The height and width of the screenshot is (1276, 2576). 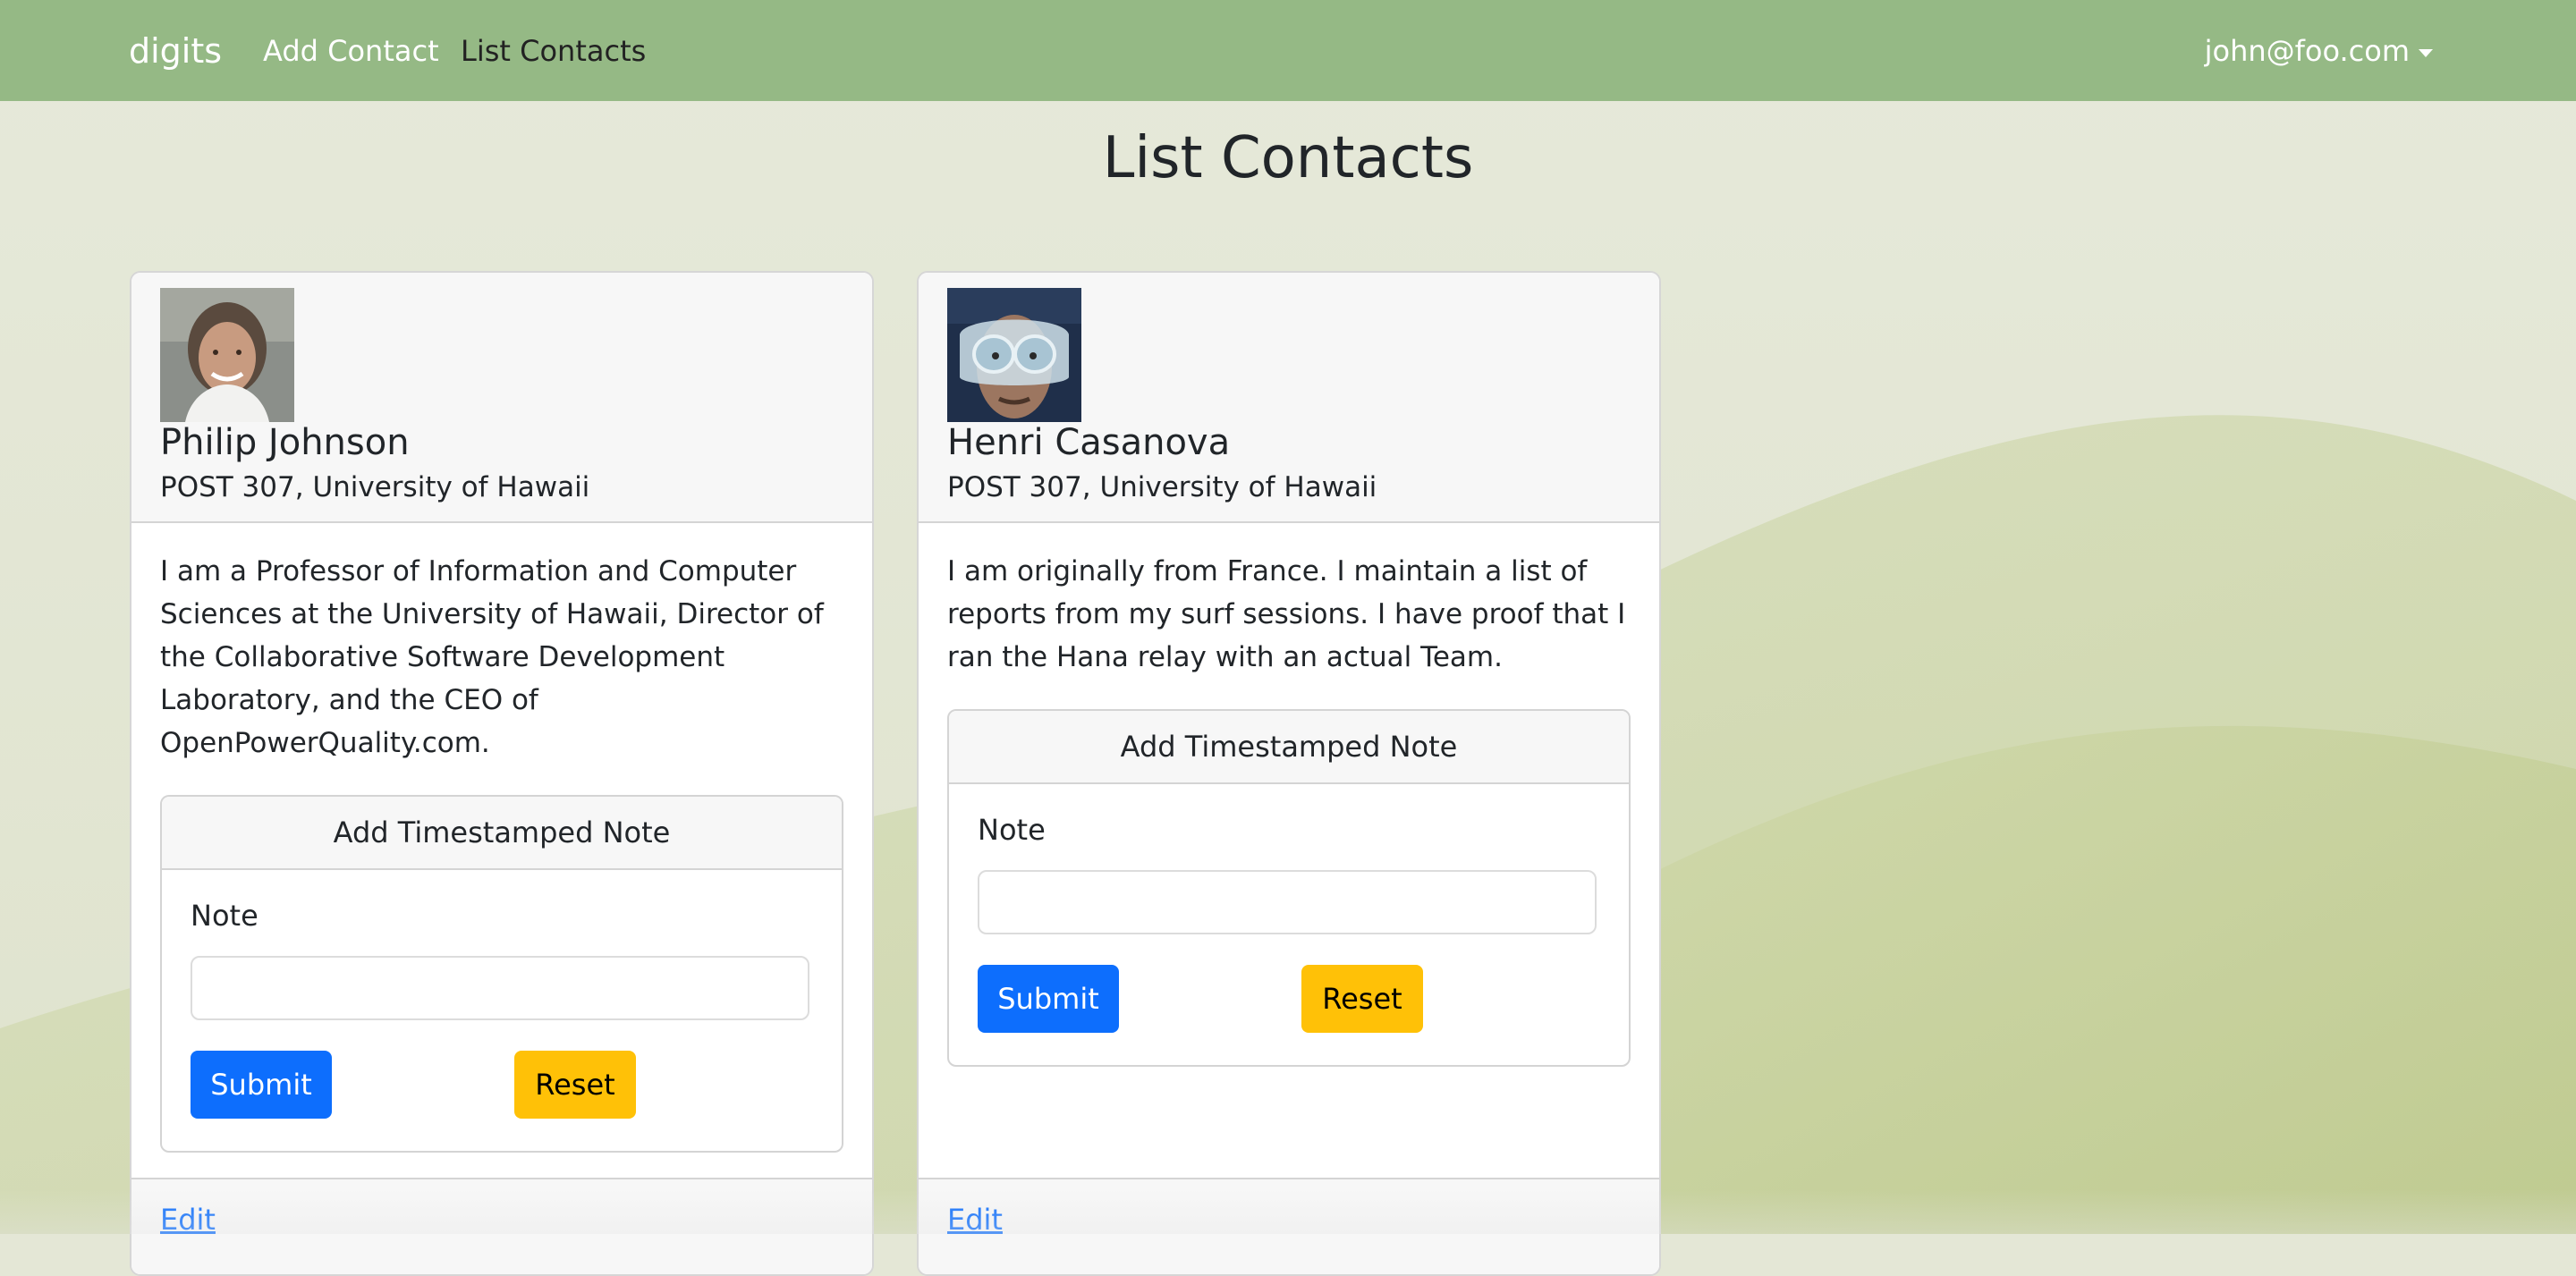 What do you see at coordinates (2307, 51) in the screenshot?
I see `user-email: john@foo.com` at bounding box center [2307, 51].